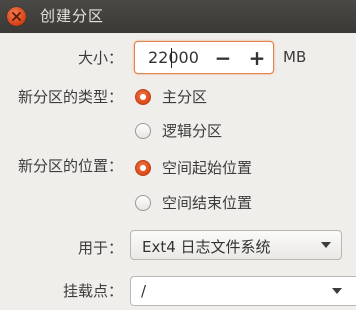 The width and height of the screenshot is (356, 310). Describe the element at coordinates (207, 167) in the screenshot. I see `radio-start-of-space-label: 空间起始位置` at that location.